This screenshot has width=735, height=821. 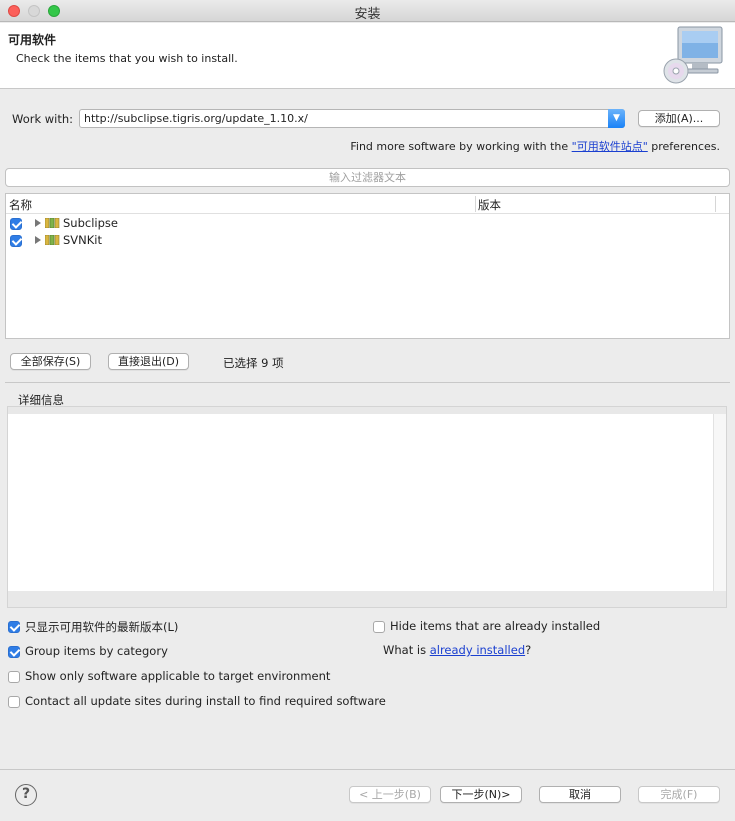 What do you see at coordinates (481, 794) in the screenshot?
I see `next-button: 下一步(N)>` at bounding box center [481, 794].